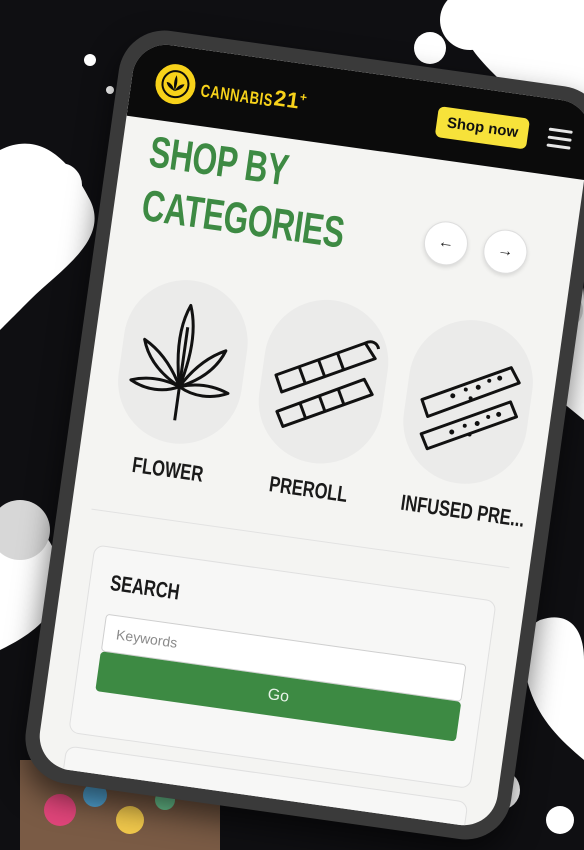  I want to click on category-flower: FLOWER, so click(180, 381).